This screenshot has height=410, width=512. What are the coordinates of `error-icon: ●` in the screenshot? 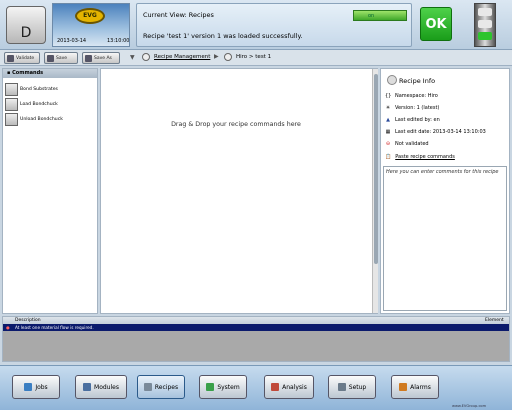 It's located at (8, 327).